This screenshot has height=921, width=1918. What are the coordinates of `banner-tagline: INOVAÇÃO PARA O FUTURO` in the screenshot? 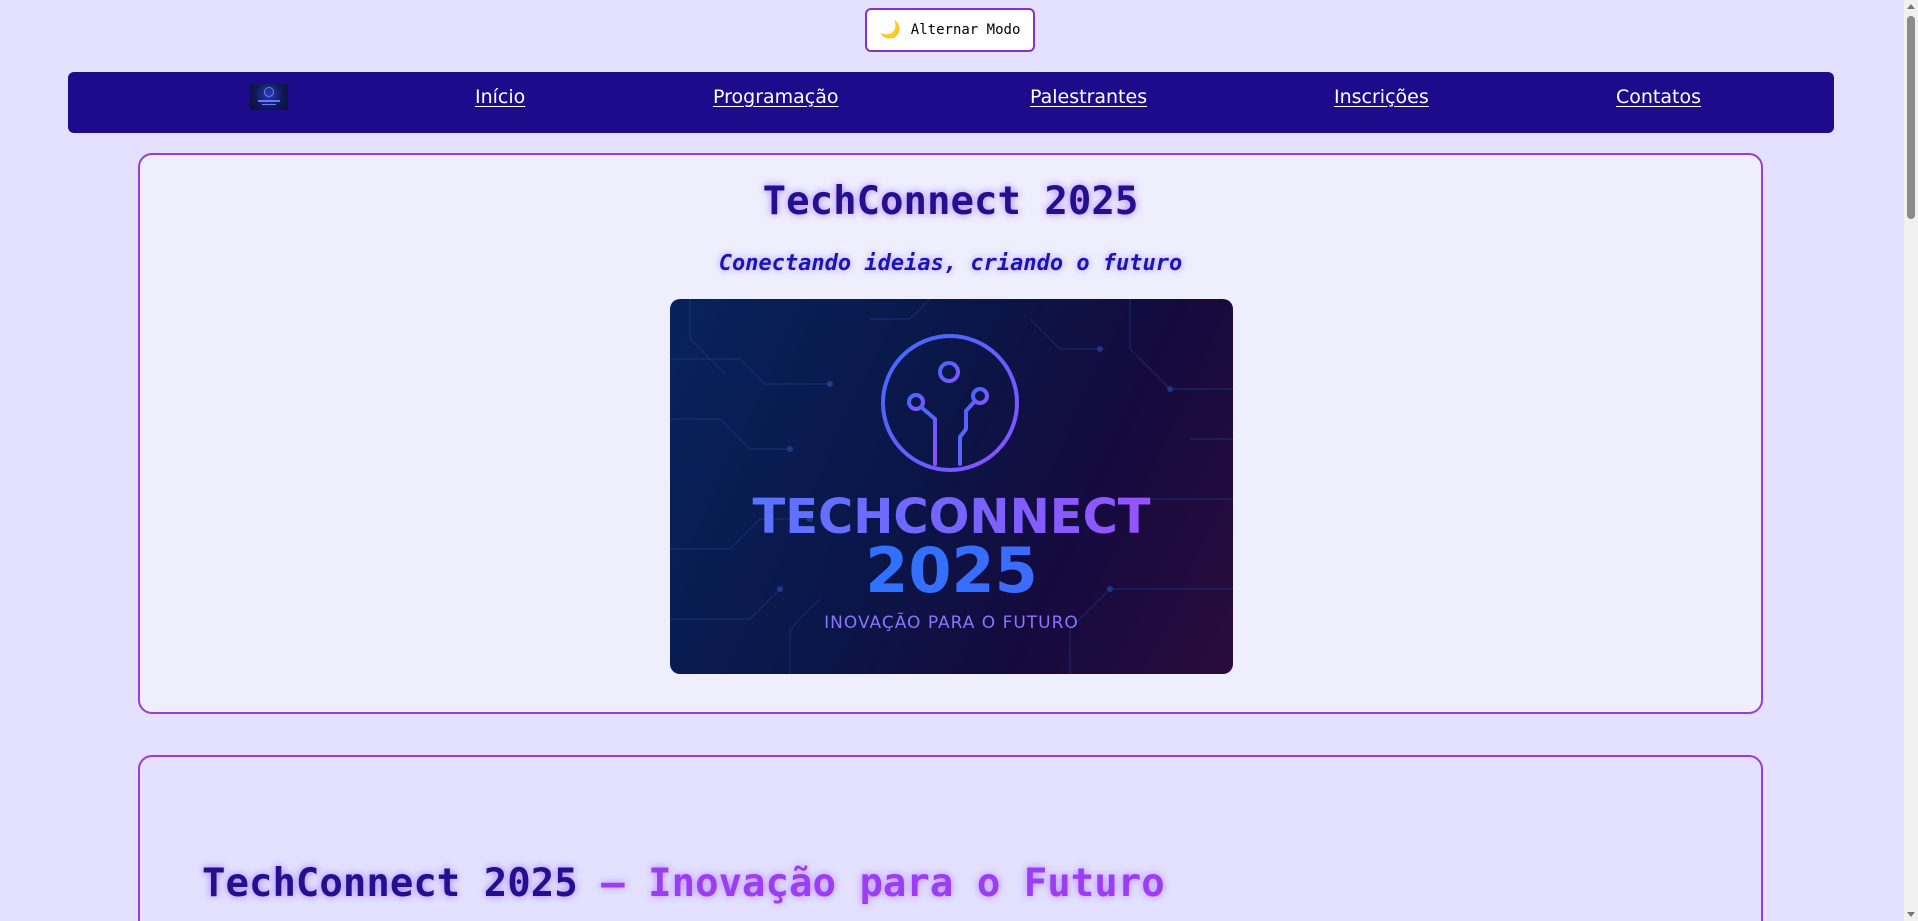 It's located at (951, 623).